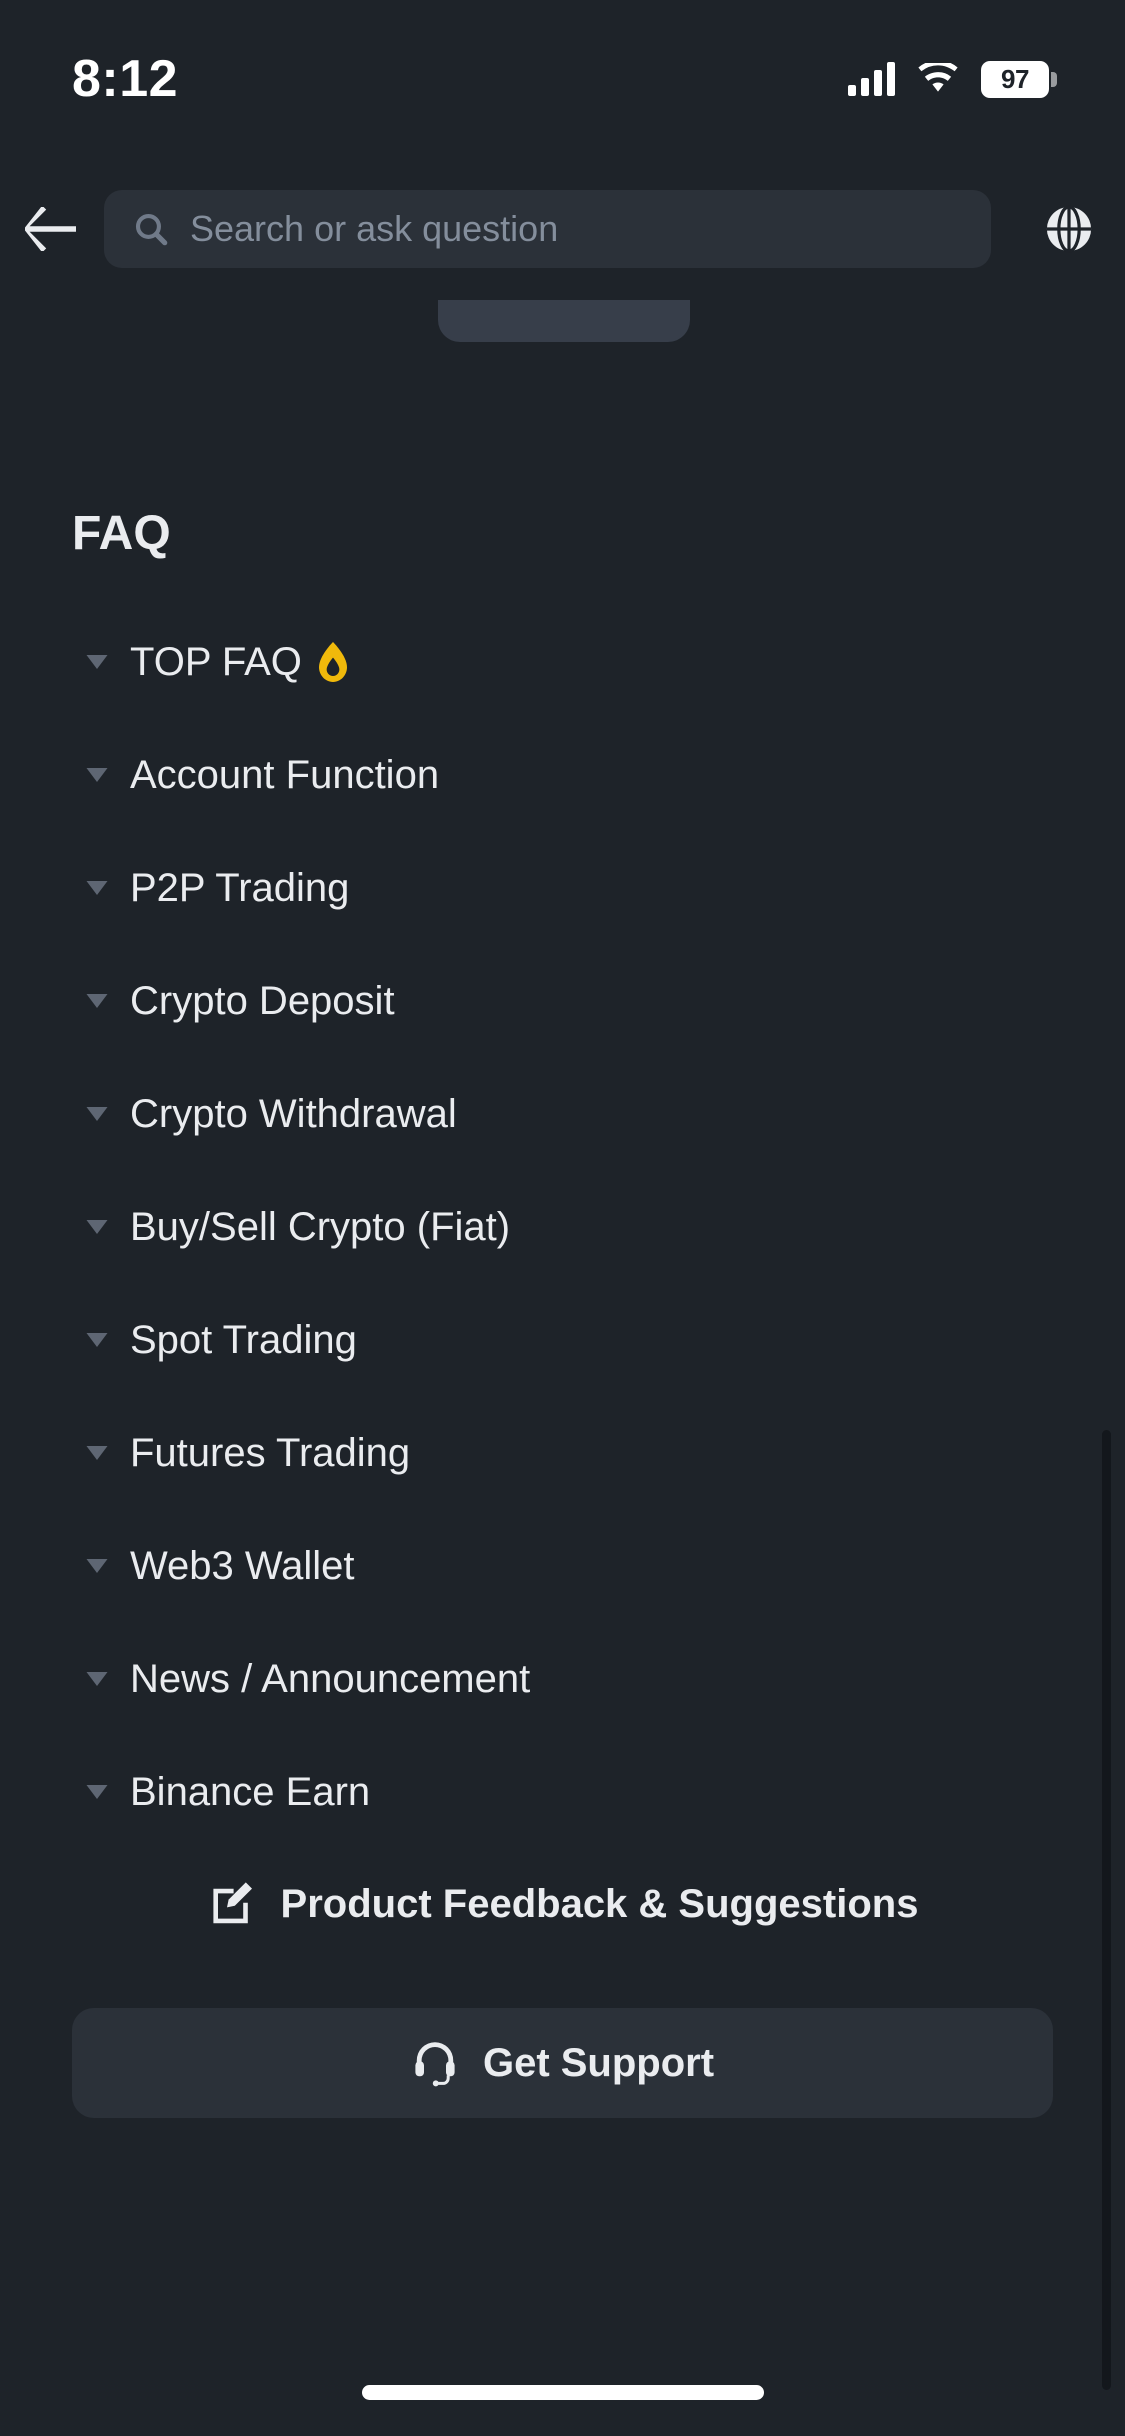 This screenshot has height=2436, width=1125. I want to click on faq-item-crypto-deposit: Crypto Deposit, so click(562, 1000).